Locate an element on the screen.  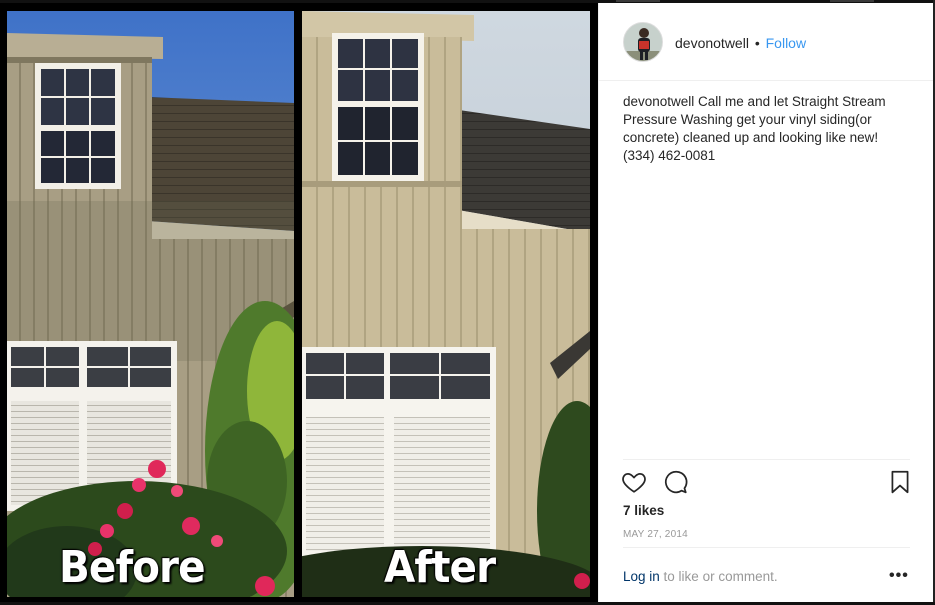
before-label: Before is located at coordinates (132, 567).